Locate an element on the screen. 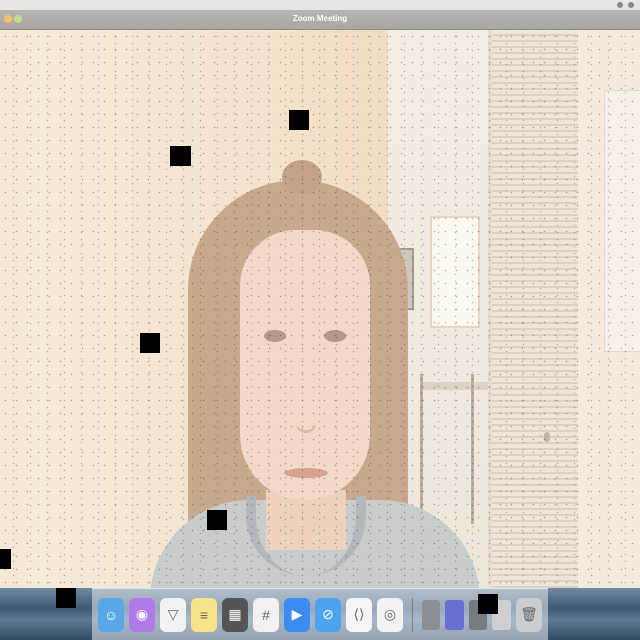 The image size is (640, 640). calculator-icon: ▦ is located at coordinates (235, 614).